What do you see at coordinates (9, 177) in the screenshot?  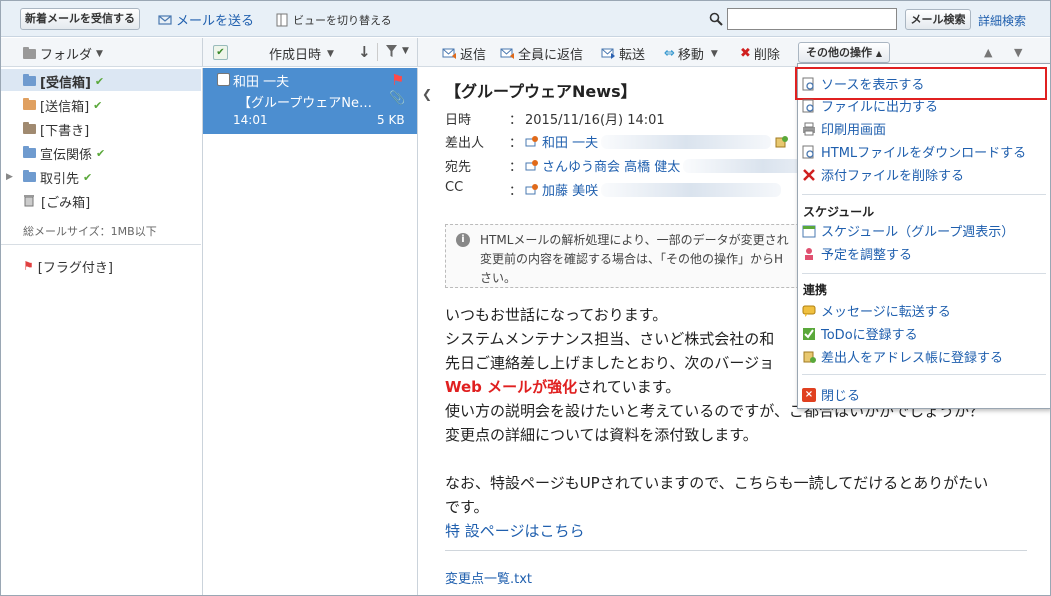 I see `expand-arrow-icon: ▶` at bounding box center [9, 177].